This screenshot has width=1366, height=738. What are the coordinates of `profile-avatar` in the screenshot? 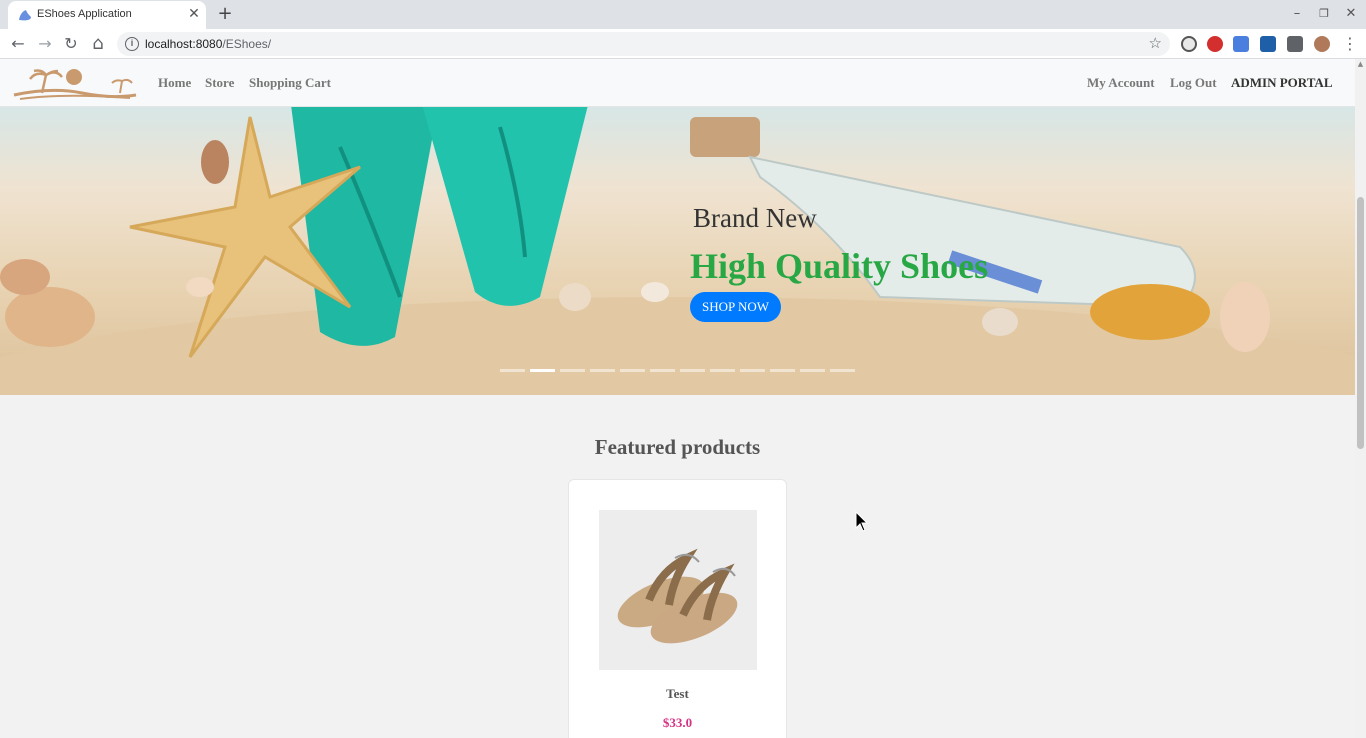 It's located at (1322, 44).